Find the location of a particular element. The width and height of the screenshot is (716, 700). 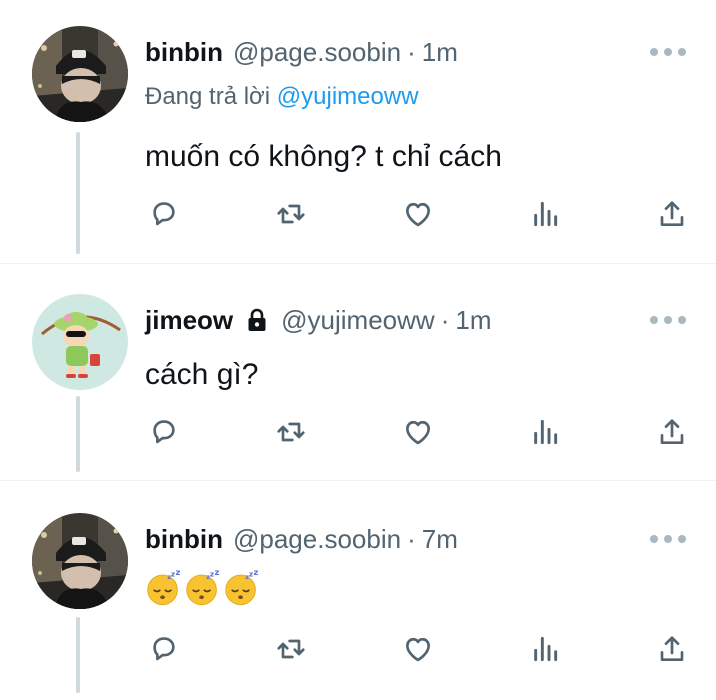

tweet-header: jimeow @yujimeoww · 1m is located at coordinates (318, 320).